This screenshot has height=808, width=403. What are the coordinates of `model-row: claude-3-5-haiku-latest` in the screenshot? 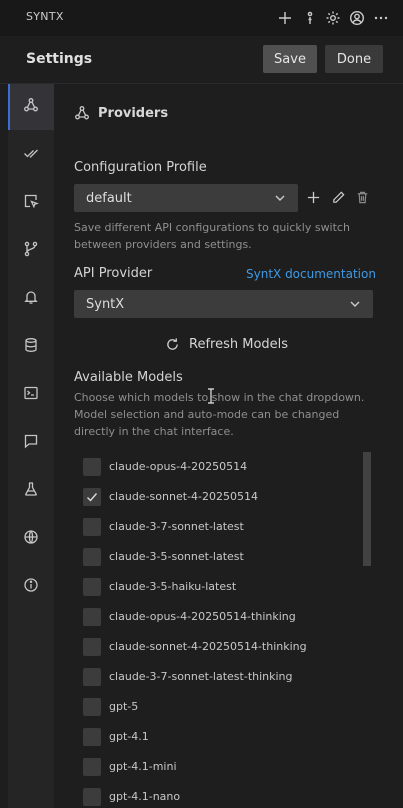 It's located at (219, 587).